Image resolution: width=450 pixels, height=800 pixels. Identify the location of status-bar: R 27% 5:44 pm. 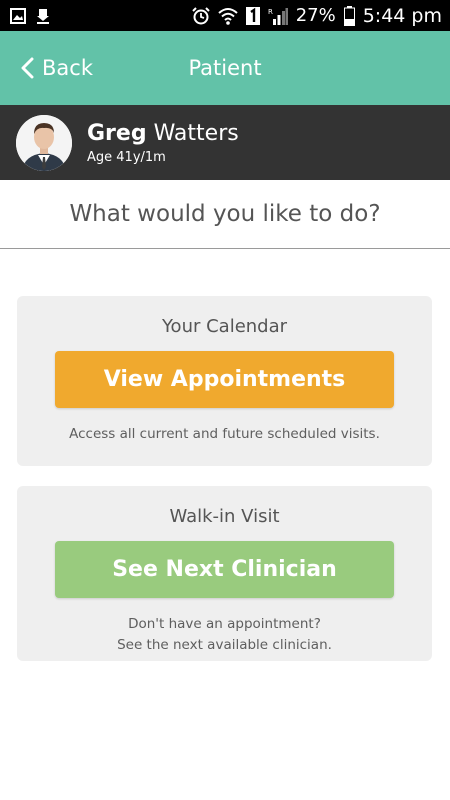
(225, 15).